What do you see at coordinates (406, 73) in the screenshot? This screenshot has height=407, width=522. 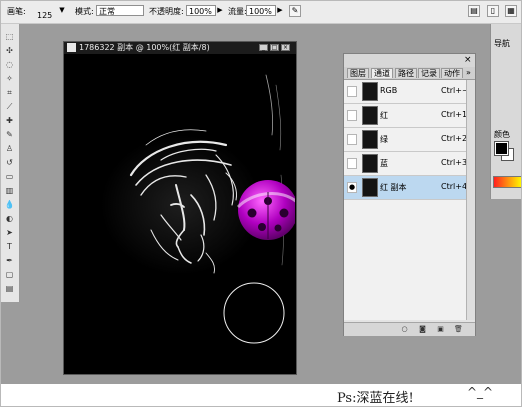 I see `tab-paths: 路径` at bounding box center [406, 73].